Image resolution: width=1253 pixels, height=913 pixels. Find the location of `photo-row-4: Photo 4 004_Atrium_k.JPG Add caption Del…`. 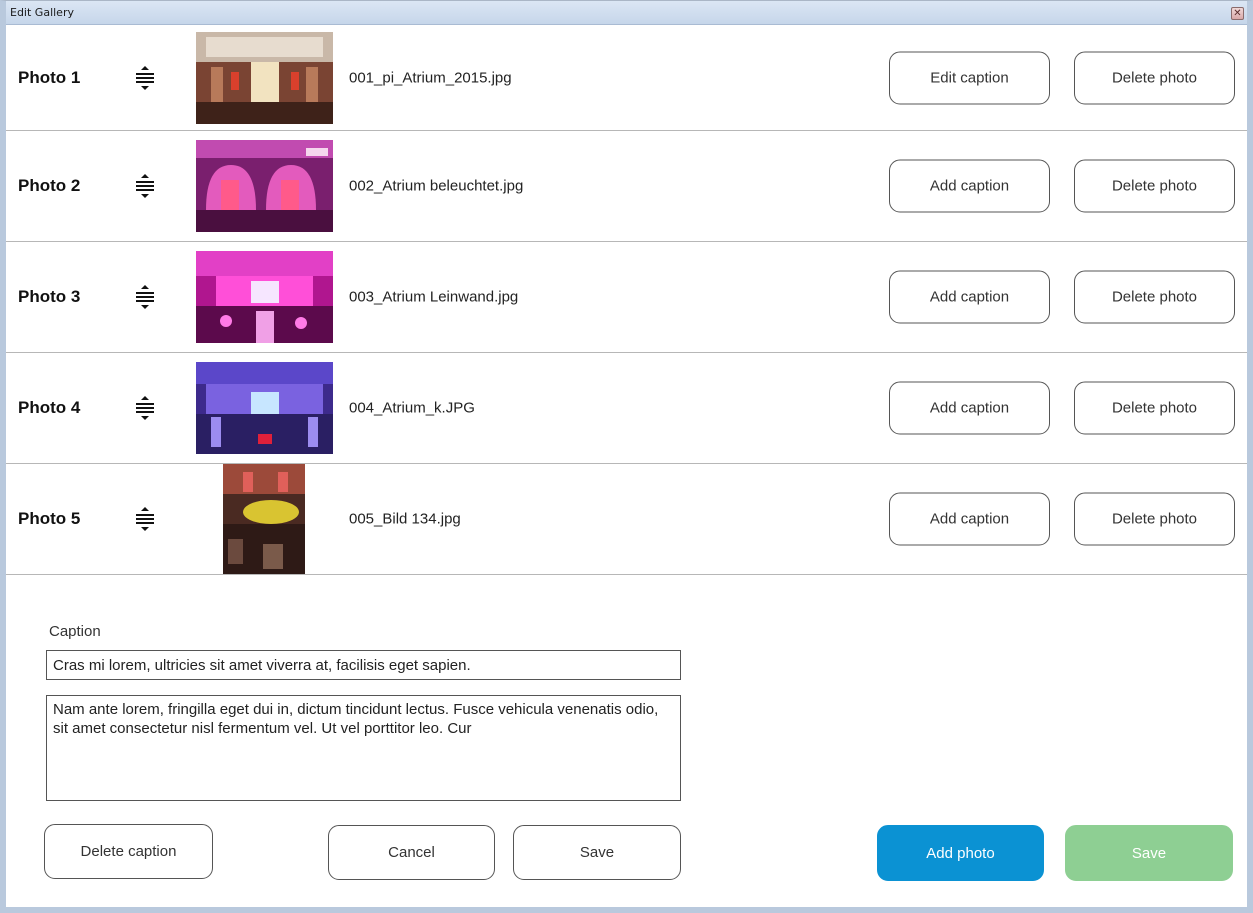

photo-row-4: Photo 4 004_Atrium_k.JPG Add caption Del… is located at coordinates (626, 408).